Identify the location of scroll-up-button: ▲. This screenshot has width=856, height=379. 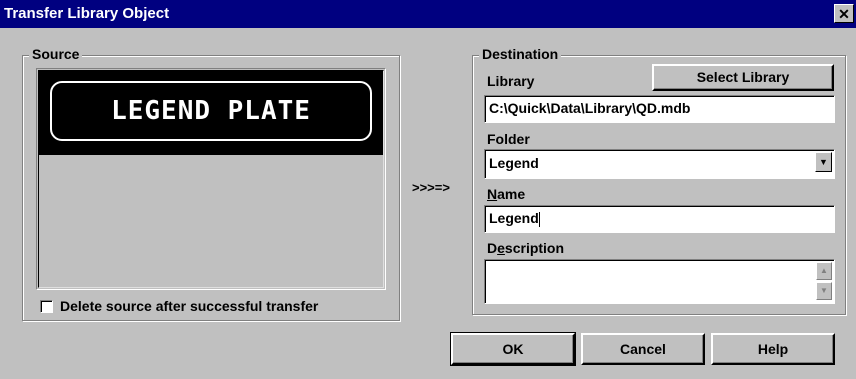
(824, 271).